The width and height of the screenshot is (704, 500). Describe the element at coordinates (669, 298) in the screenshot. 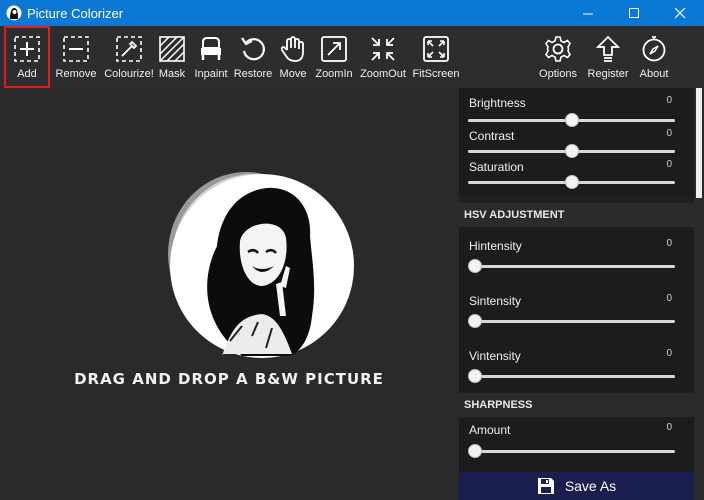

I see `sintensity-value: 0` at that location.